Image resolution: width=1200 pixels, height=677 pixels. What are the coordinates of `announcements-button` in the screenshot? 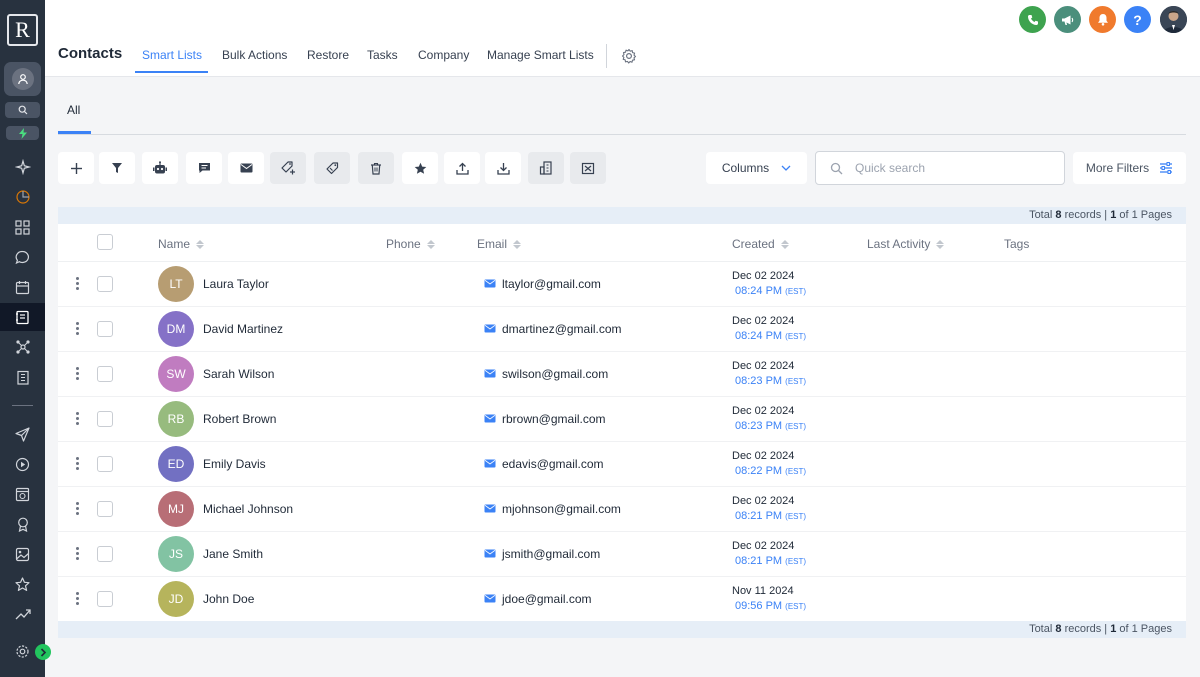 It's located at (1067, 19).